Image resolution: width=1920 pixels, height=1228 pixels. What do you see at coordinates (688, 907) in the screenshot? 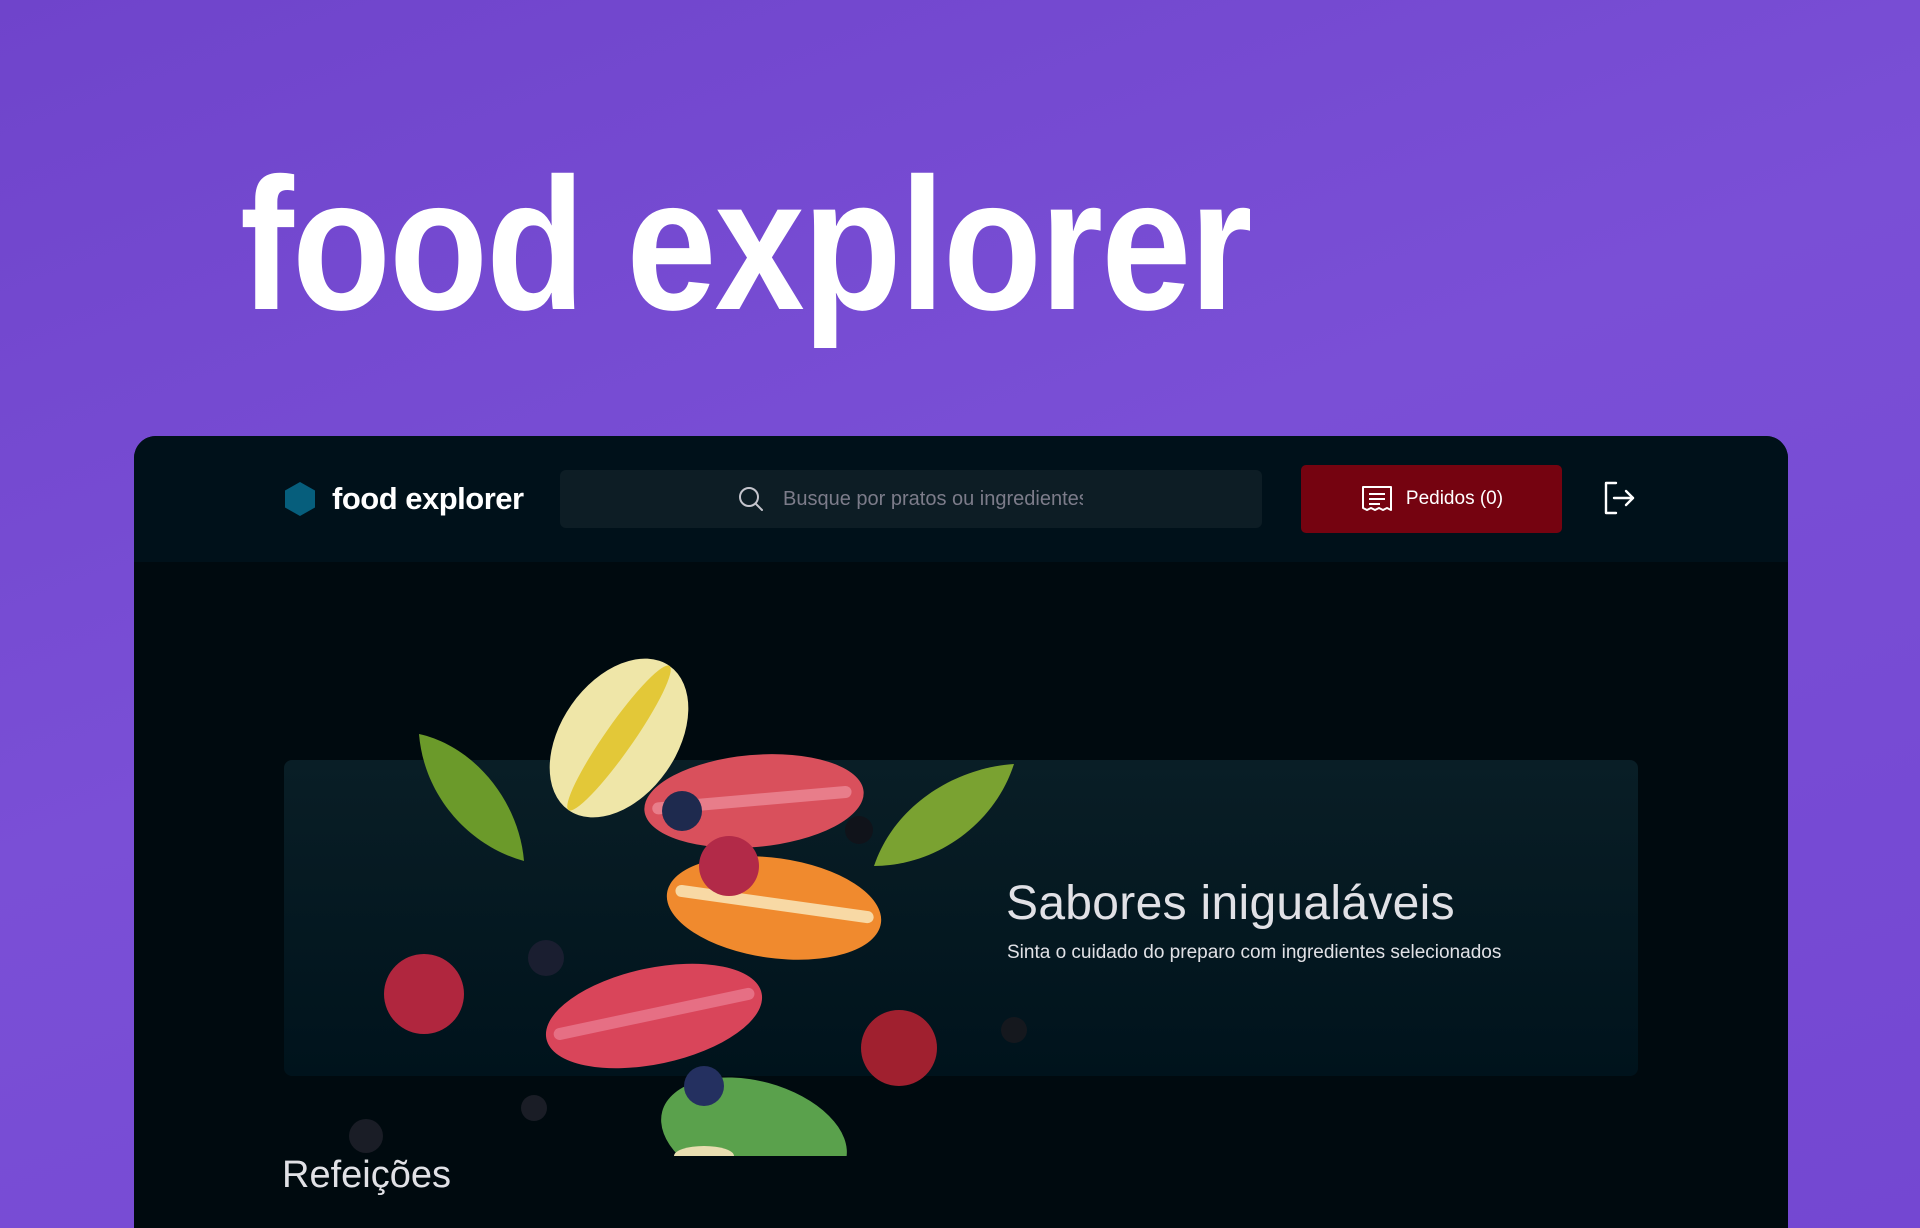
I see `macarons-illustration` at bounding box center [688, 907].